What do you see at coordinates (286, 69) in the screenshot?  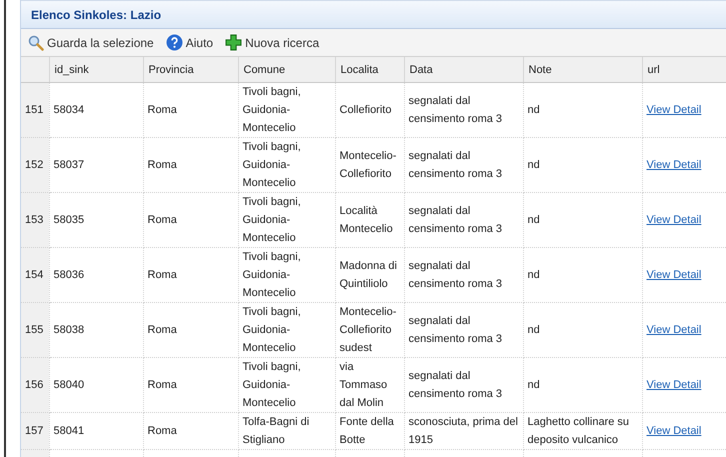 I see `column-header: Comune` at bounding box center [286, 69].